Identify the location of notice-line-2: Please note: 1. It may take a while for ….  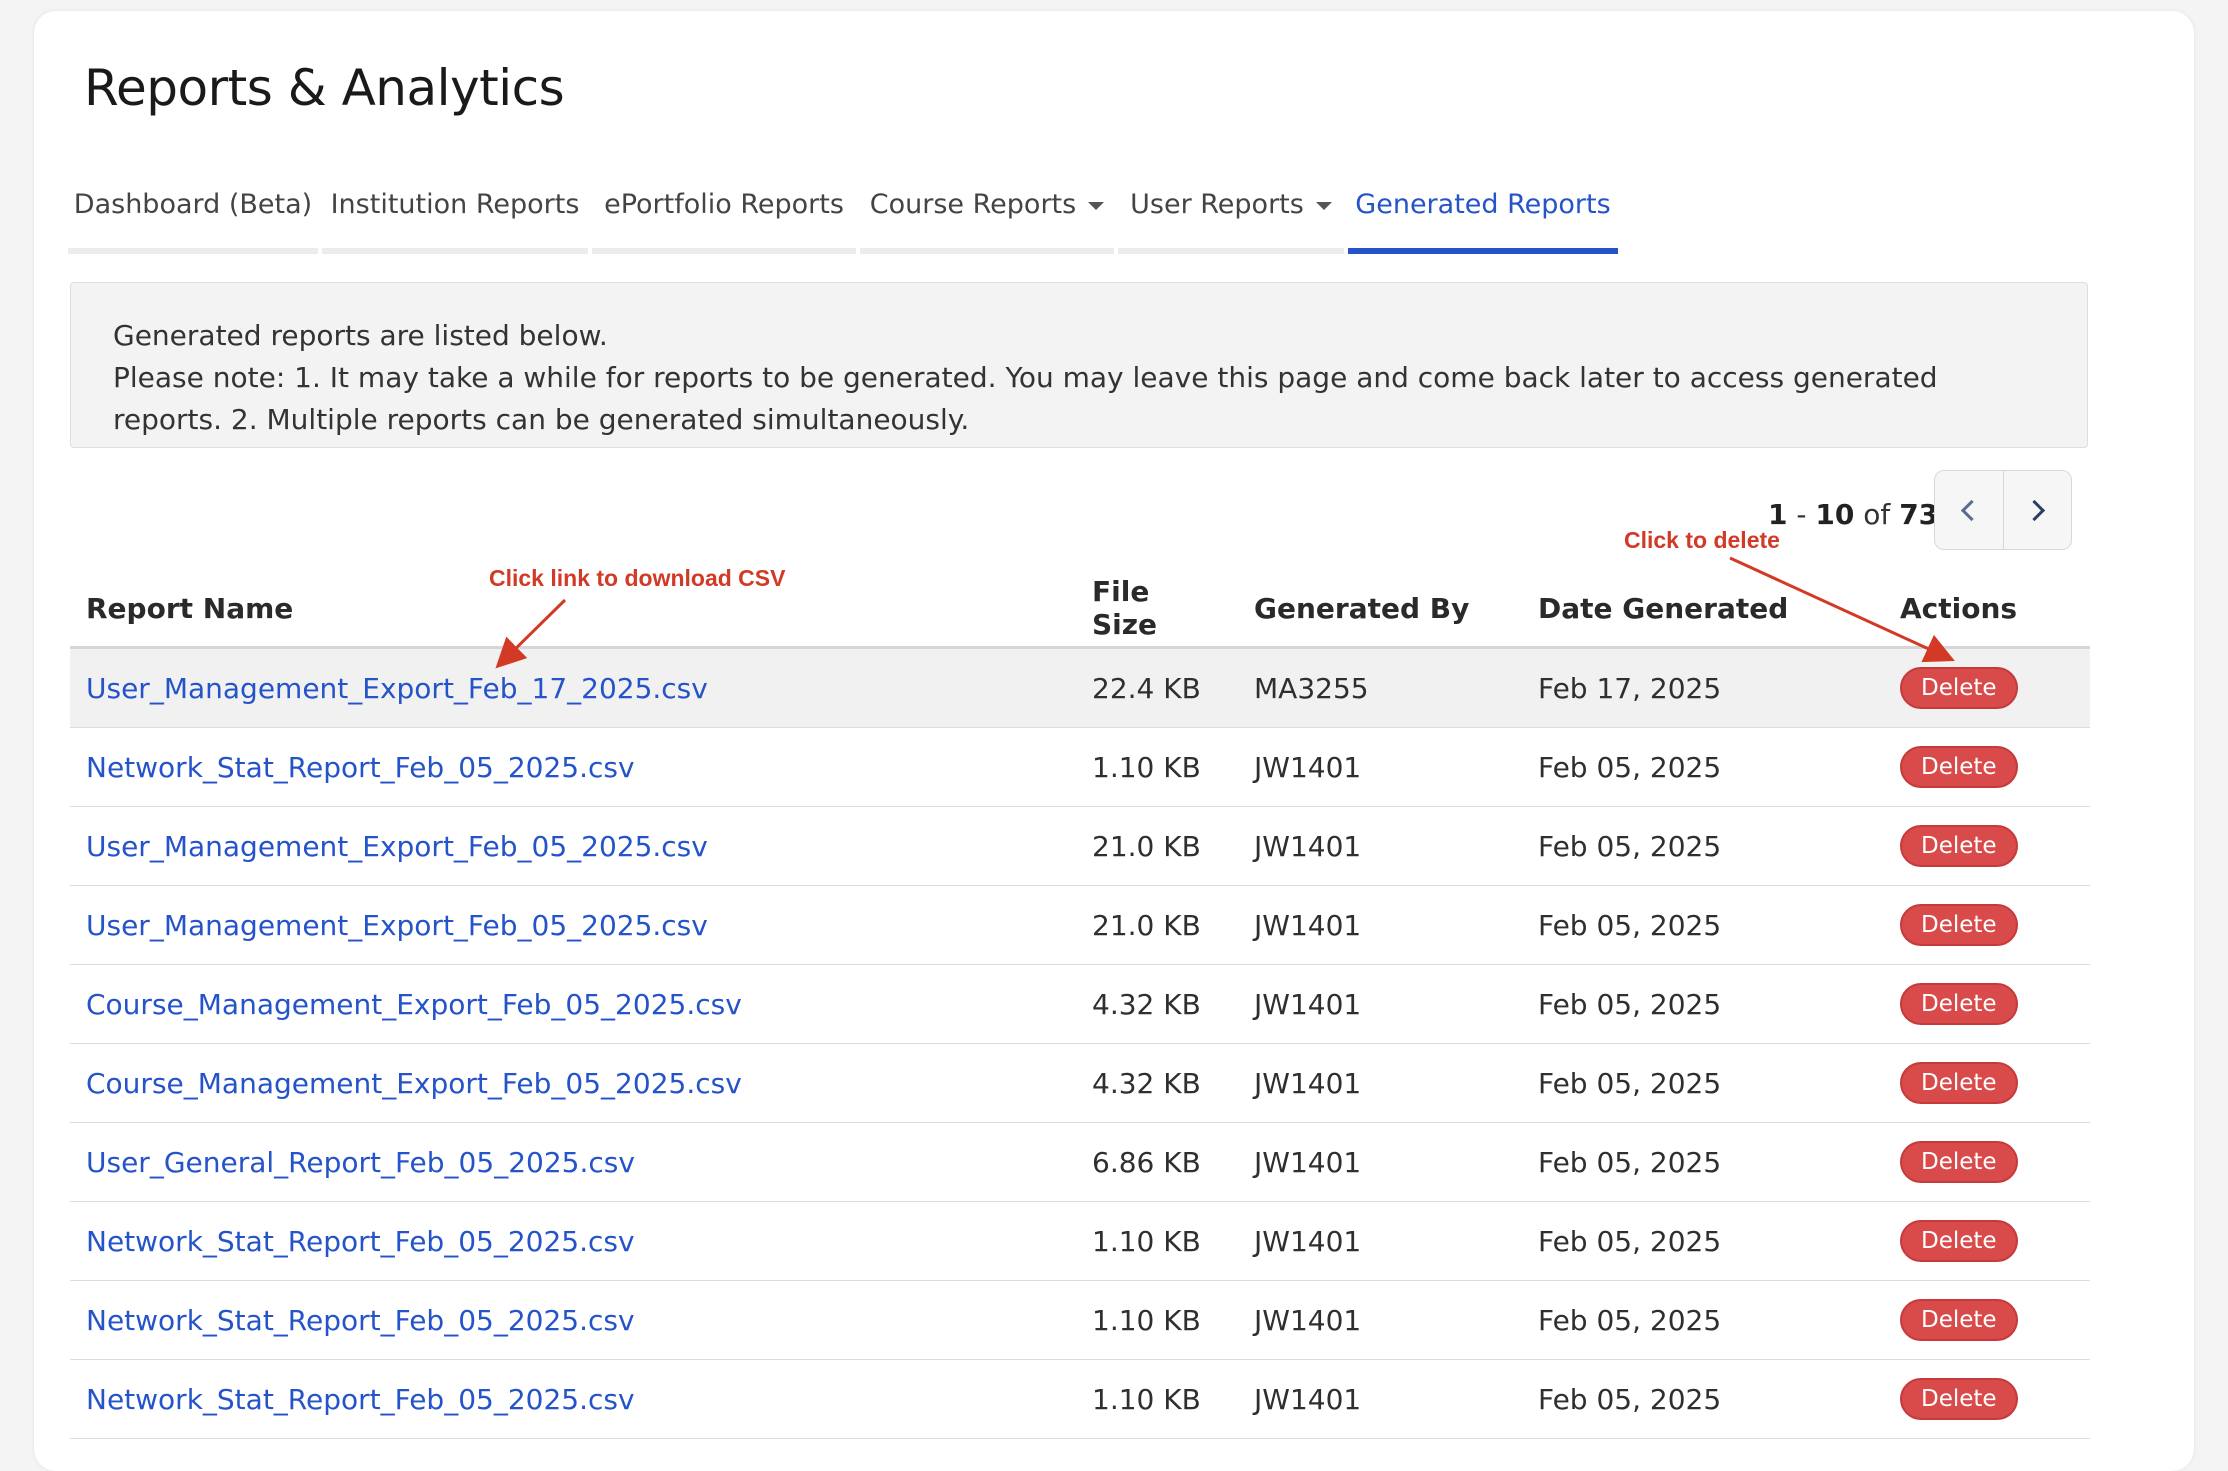
(1025, 398).